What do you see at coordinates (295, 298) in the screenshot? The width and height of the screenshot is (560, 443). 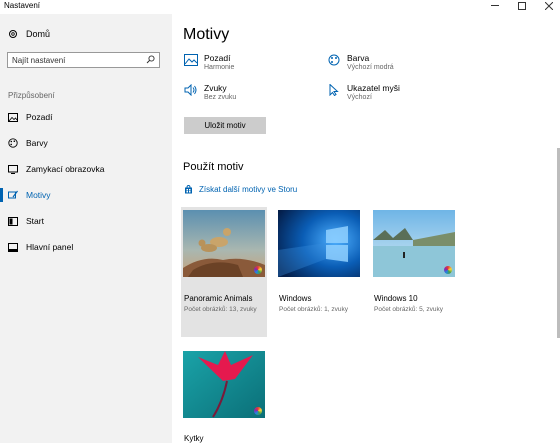 I see `theme-name: Windows` at bounding box center [295, 298].